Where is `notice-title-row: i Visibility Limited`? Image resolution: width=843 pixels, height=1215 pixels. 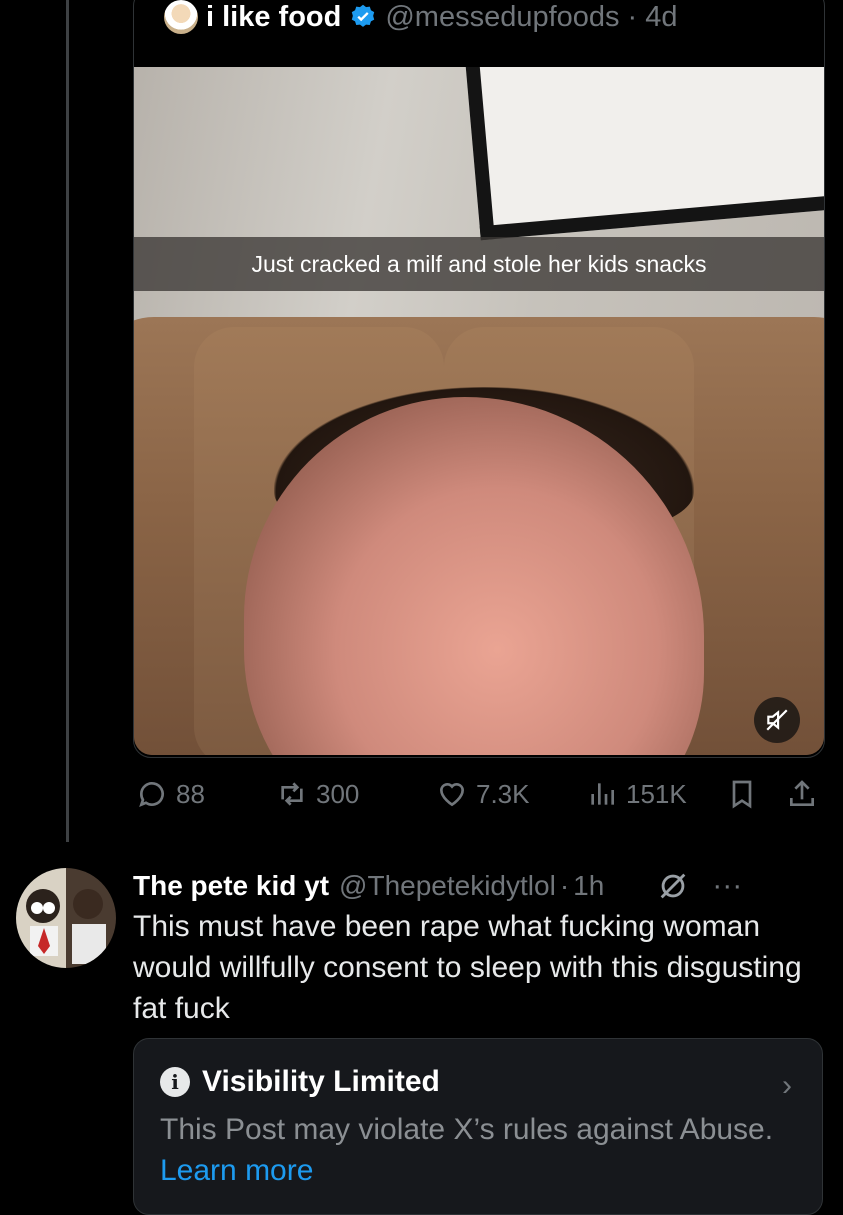 notice-title-row: i Visibility Limited is located at coordinates (300, 1082).